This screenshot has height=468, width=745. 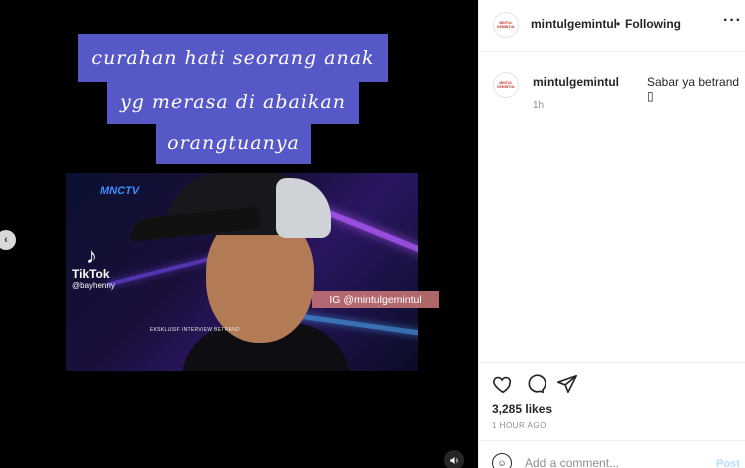 What do you see at coordinates (567, 384) in the screenshot?
I see `share-icon` at bounding box center [567, 384].